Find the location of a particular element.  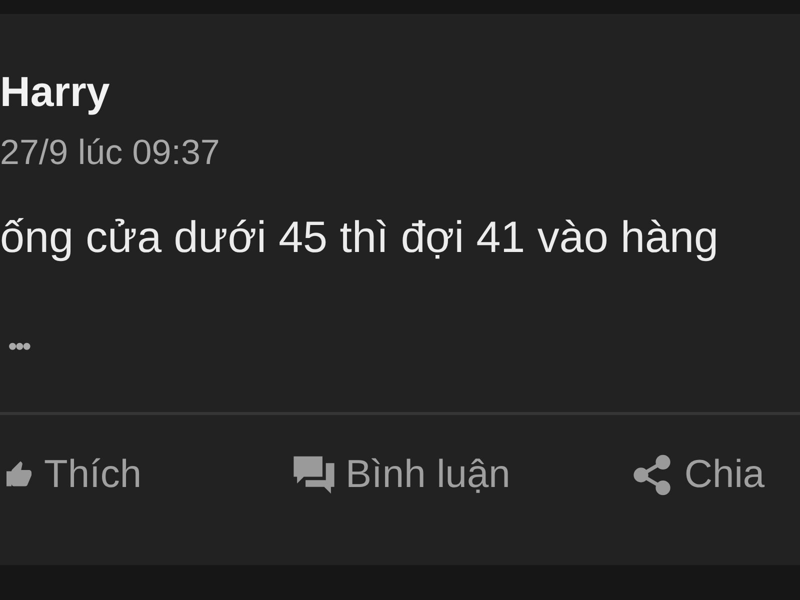

action-button: Bình luận is located at coordinates (401, 475).